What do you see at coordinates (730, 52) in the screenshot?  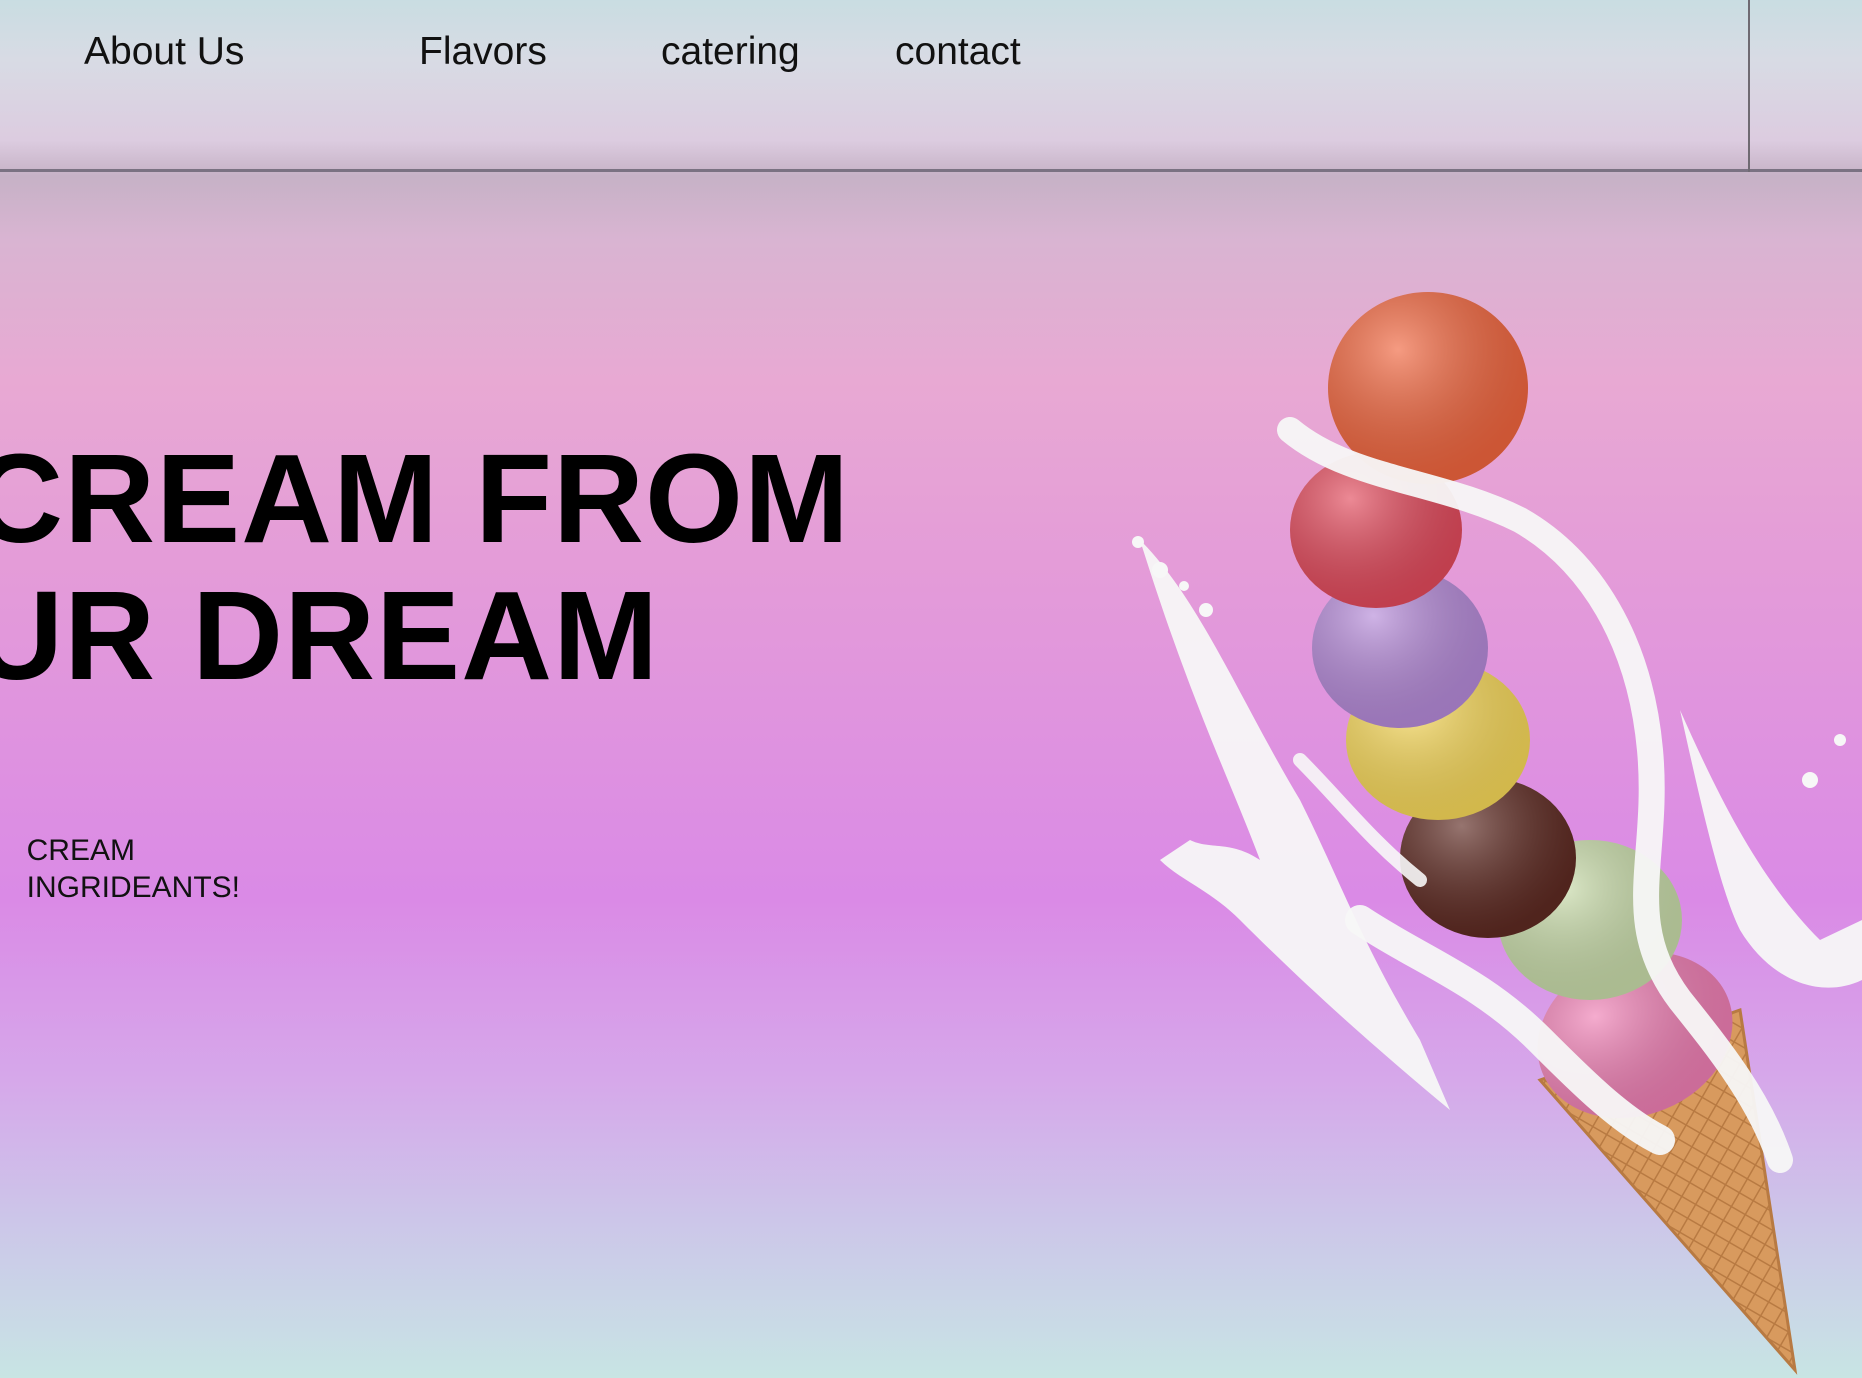 I see `nav-link-catering: catering` at bounding box center [730, 52].